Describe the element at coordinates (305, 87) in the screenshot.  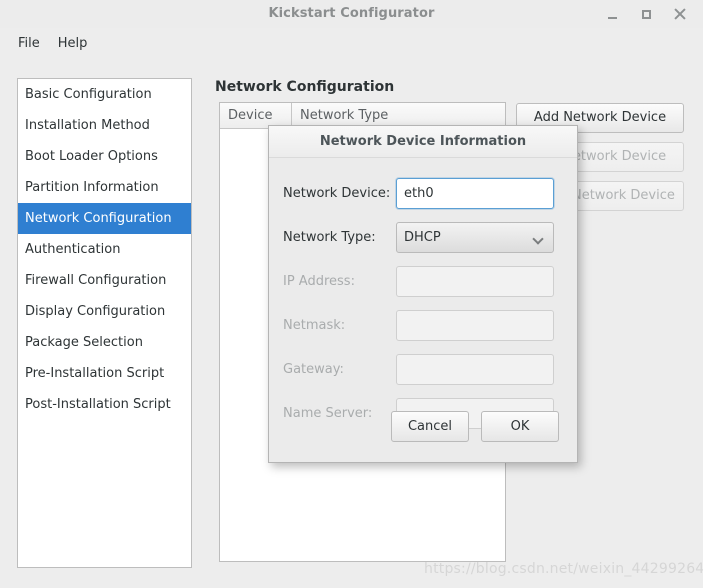
I see `page-title: Network Configuration` at that location.